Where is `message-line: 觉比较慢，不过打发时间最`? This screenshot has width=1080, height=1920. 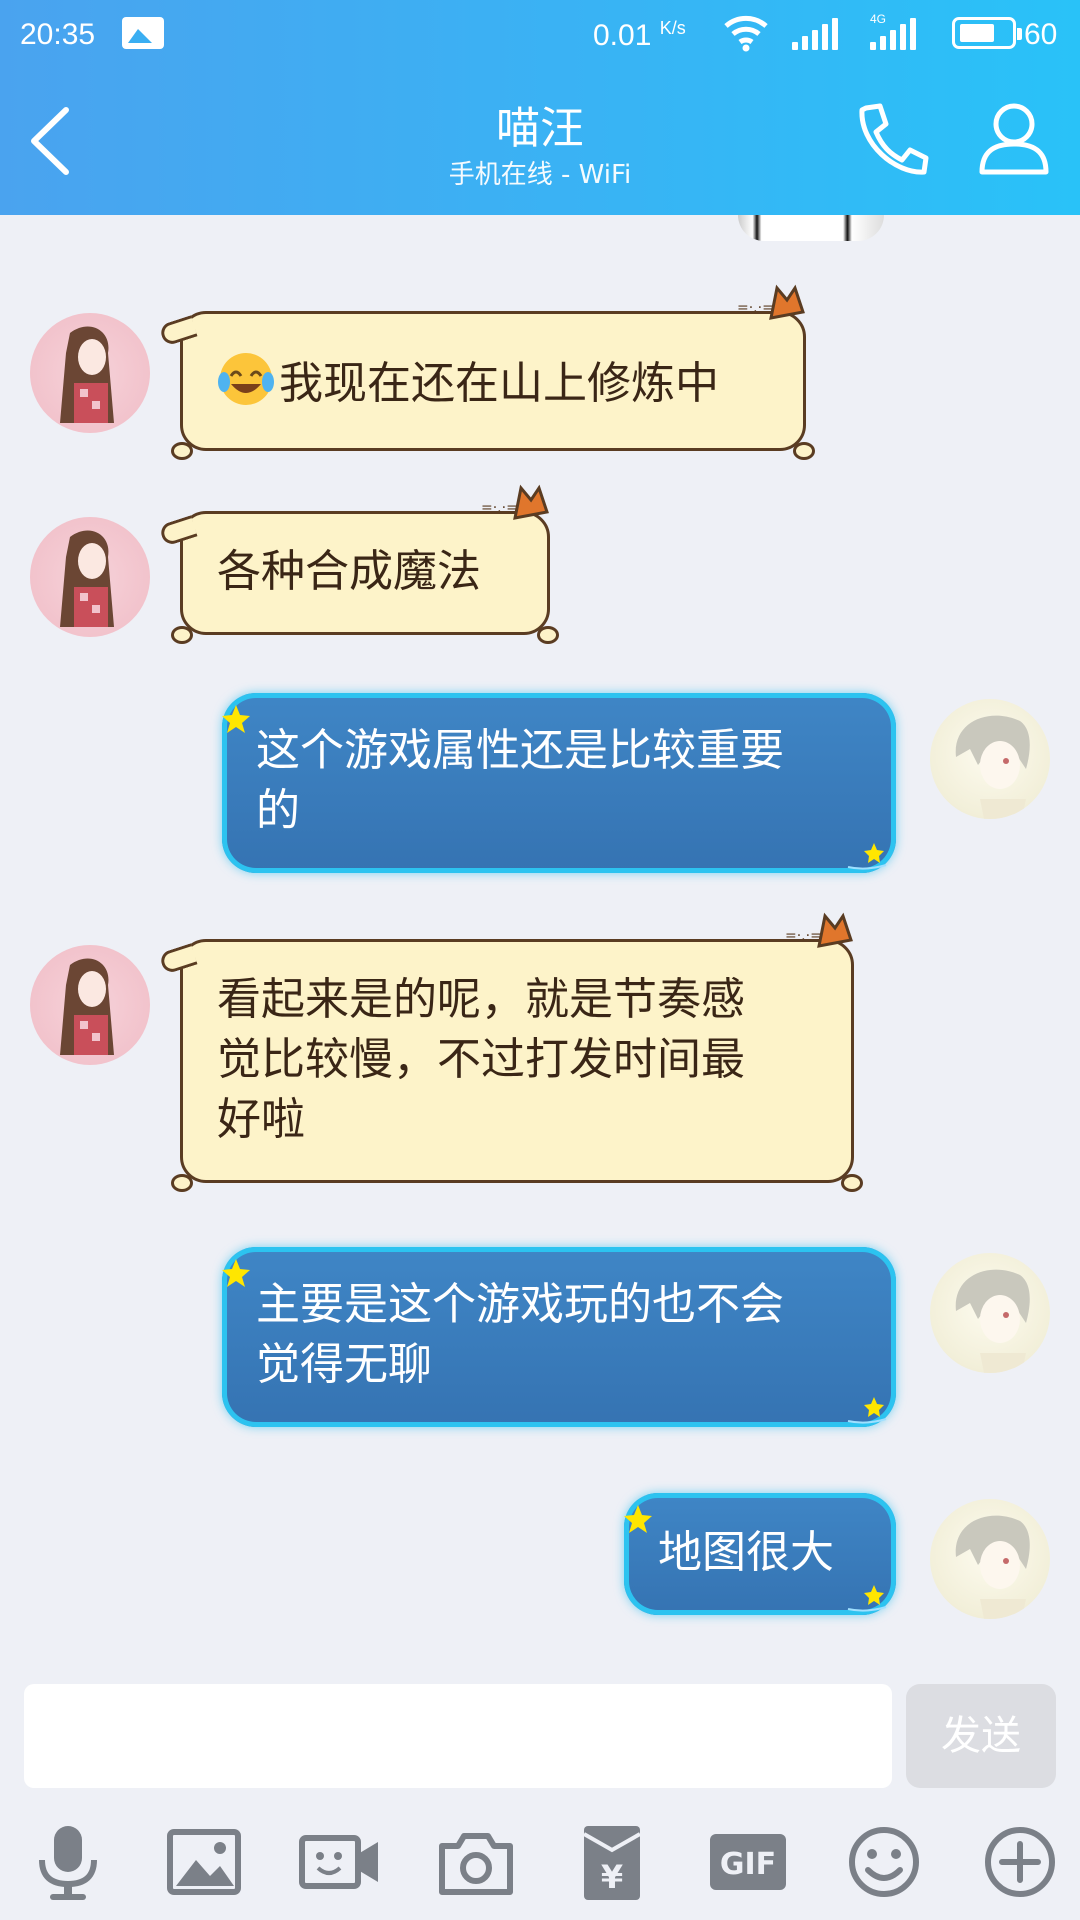
message-line: 觉比较慢，不过打发时间最 is located at coordinates (481, 1059).